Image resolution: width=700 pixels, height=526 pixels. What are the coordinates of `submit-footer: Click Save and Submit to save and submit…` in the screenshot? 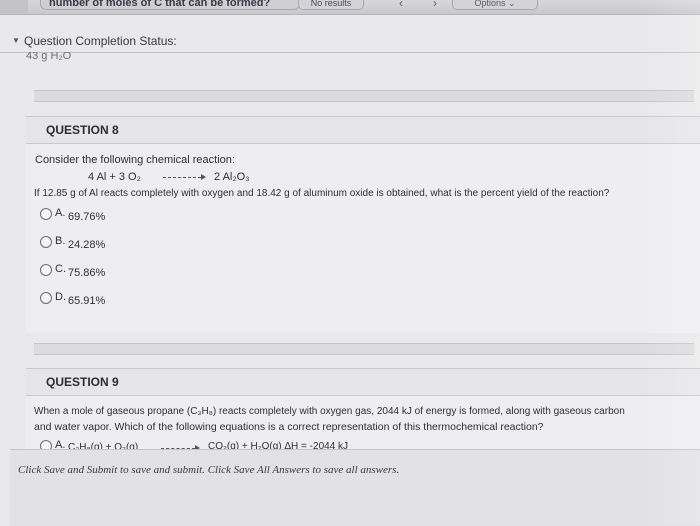 It's located at (355, 487).